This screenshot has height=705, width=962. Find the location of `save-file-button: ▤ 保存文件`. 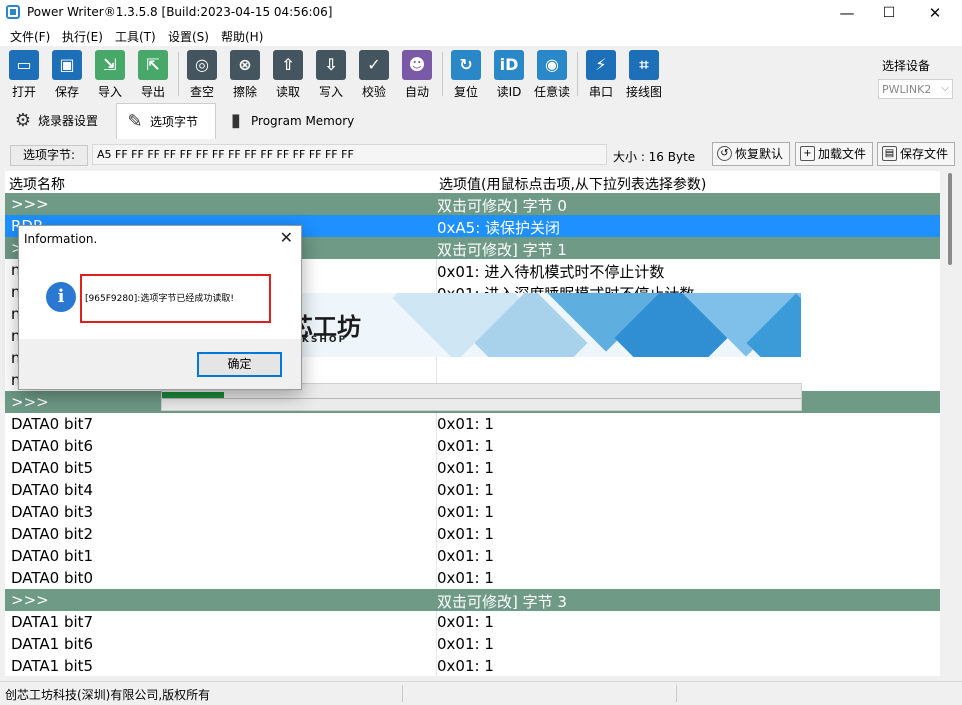

save-file-button: ▤ 保存文件 is located at coordinates (916, 154).